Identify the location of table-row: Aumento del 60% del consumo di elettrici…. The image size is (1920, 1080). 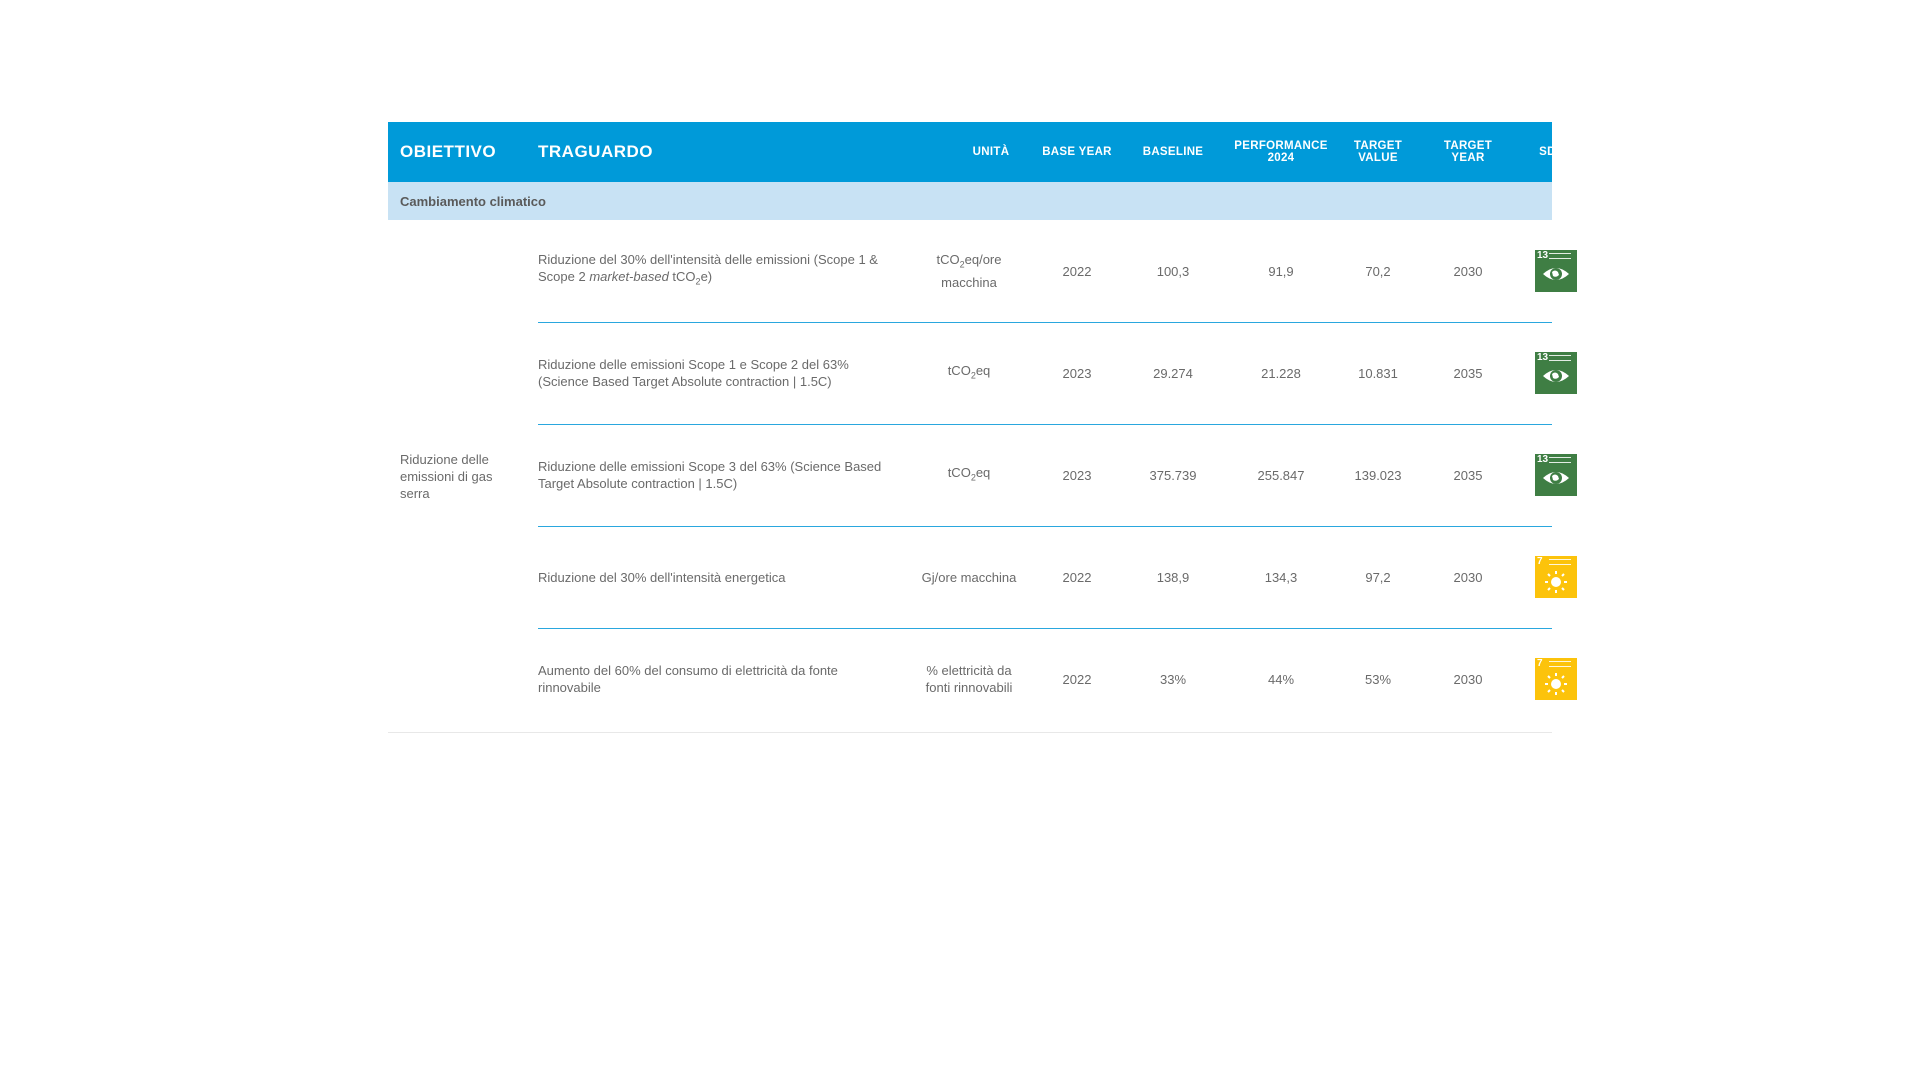
(1057, 679).